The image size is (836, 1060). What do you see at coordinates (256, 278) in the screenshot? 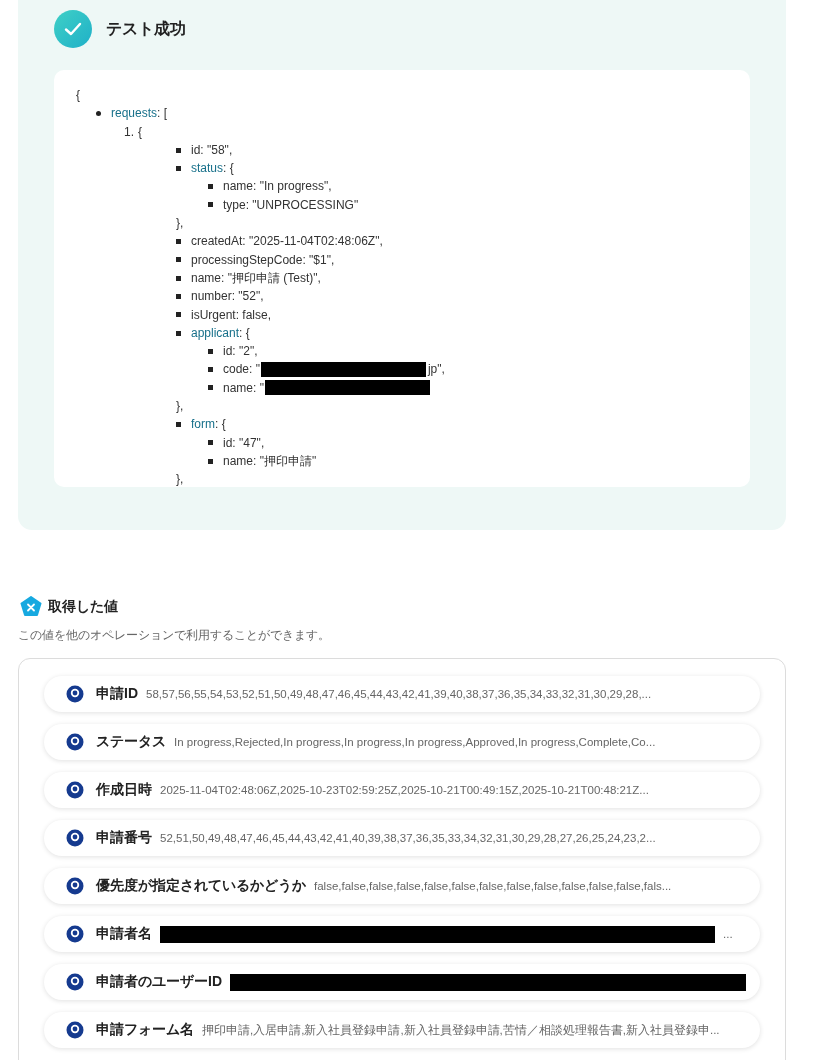
I see `json-text: name: "押印申請 (Test)",` at bounding box center [256, 278].